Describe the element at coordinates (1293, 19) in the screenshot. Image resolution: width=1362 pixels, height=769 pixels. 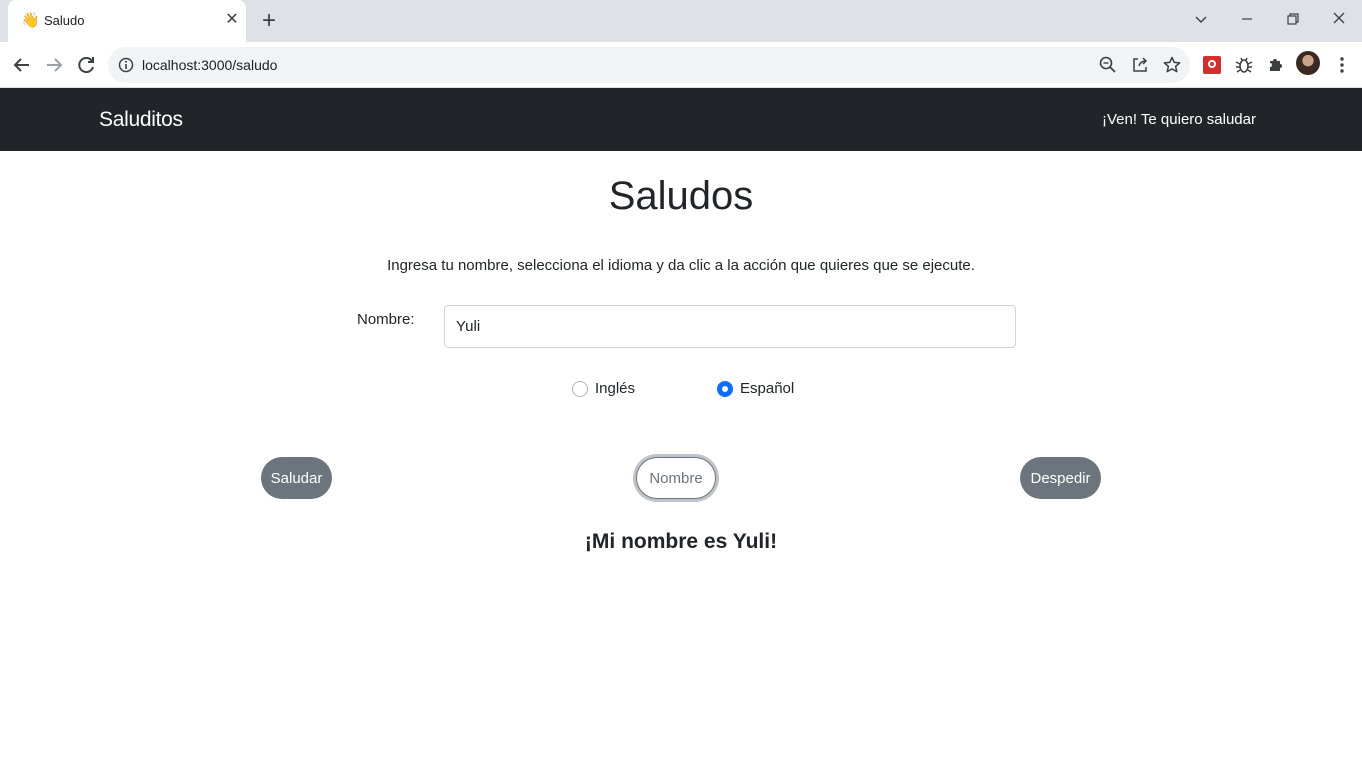
I see `restore-icon` at that location.